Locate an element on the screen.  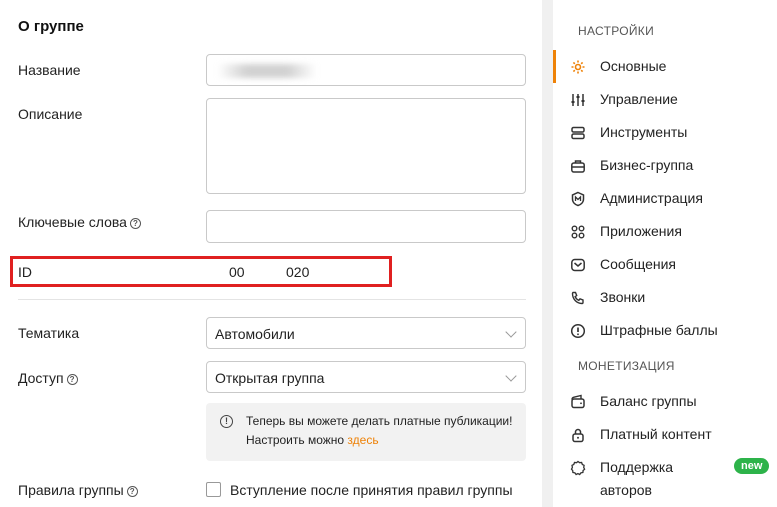
phone-icon is located at coordinates (577, 298).